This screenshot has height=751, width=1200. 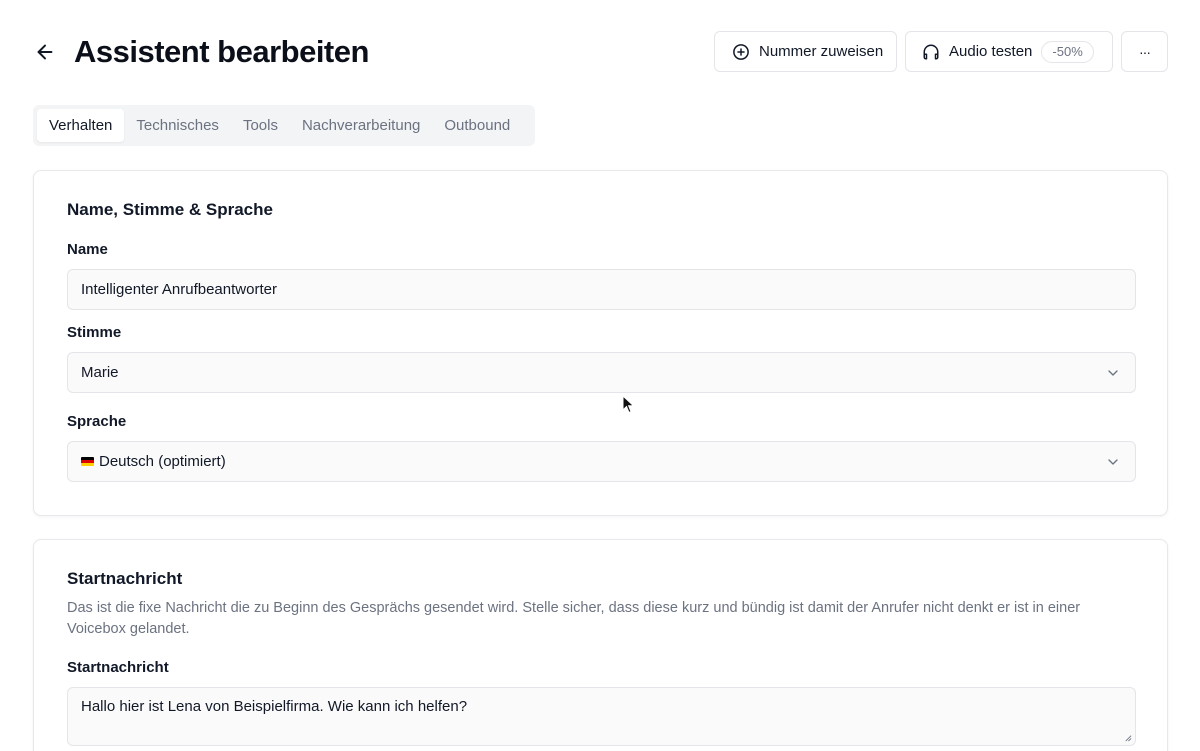 I want to click on name-label: Name, so click(x=87, y=249).